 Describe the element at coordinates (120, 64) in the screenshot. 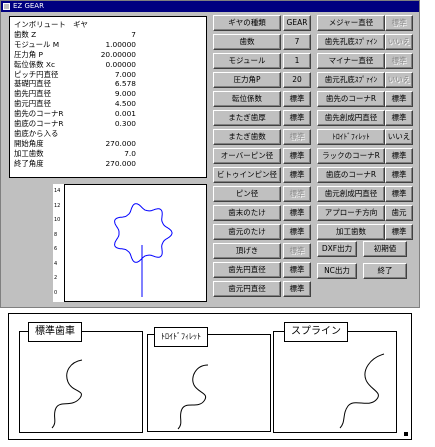

I see `info-value: 0.00000` at that location.